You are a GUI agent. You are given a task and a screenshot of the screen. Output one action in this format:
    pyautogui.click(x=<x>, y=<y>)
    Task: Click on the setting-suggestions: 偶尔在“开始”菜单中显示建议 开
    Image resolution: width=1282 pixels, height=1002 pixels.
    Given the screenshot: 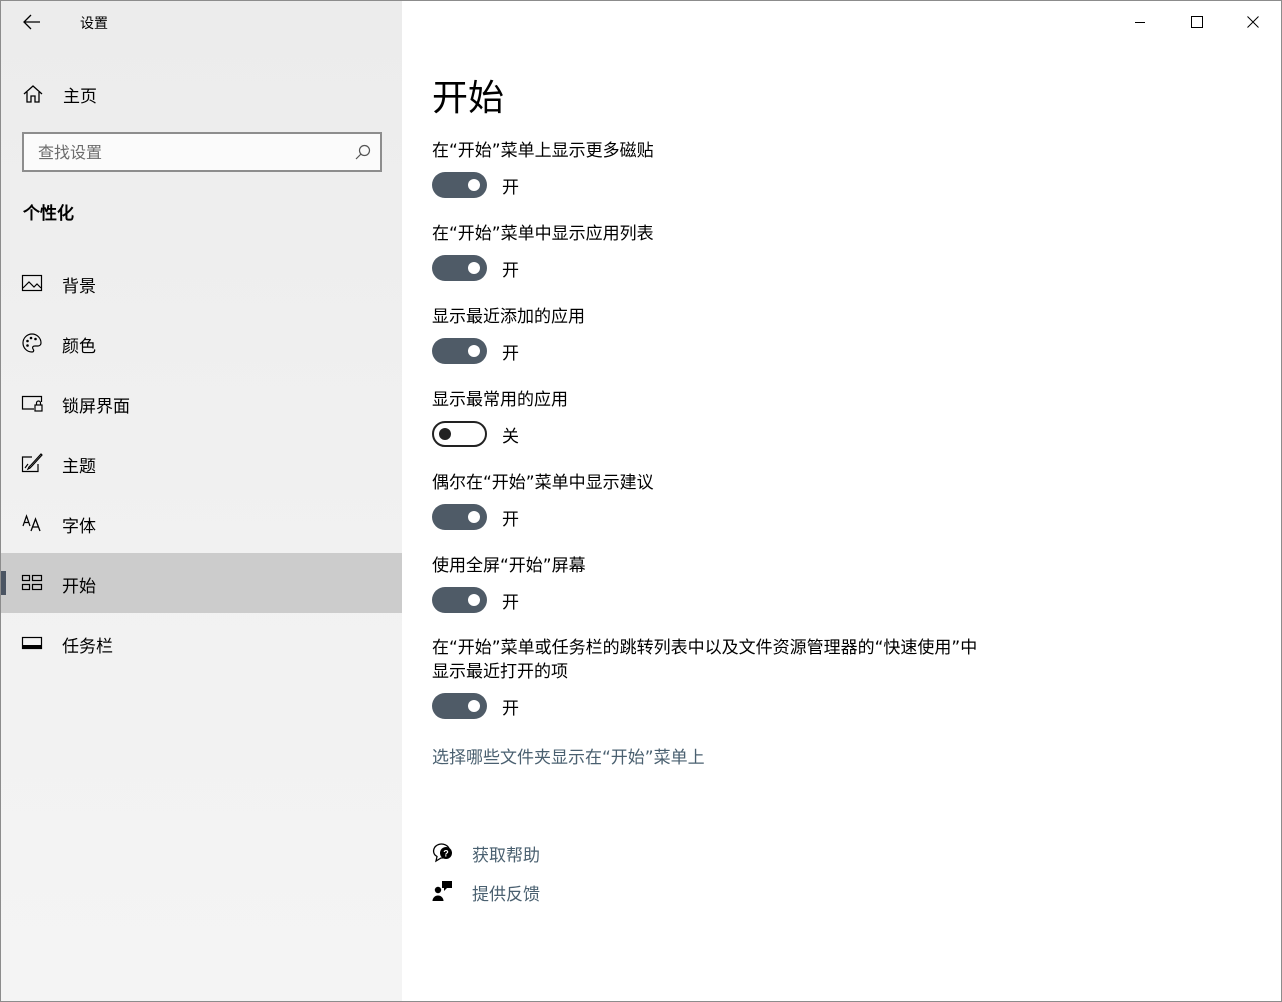 What is the action you would take?
    pyautogui.click(x=842, y=500)
    